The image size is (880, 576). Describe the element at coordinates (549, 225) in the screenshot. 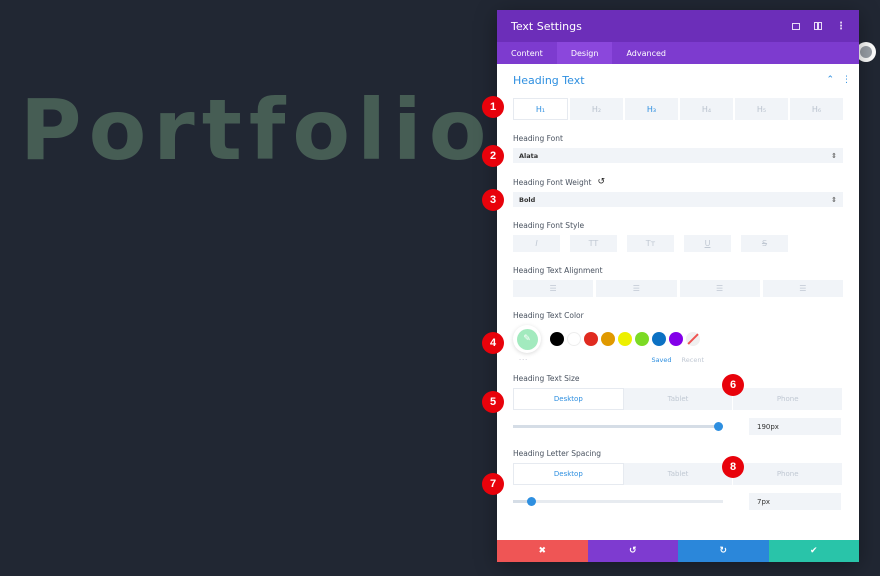

I see `heading-font-style-label-text: Heading Font Style` at that location.